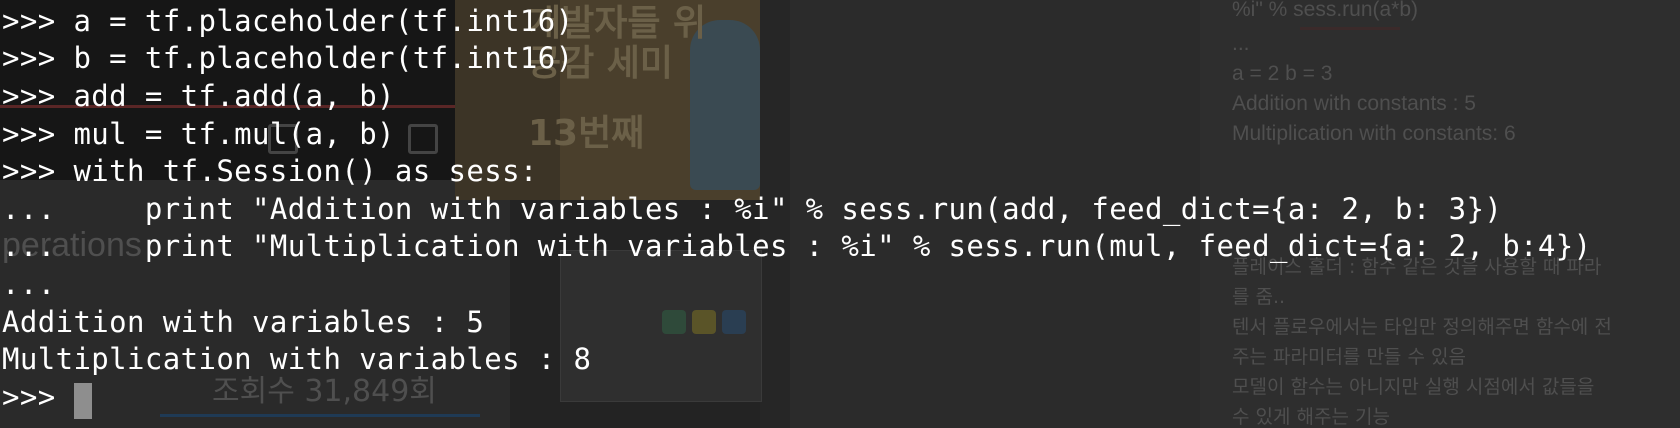 The width and height of the screenshot is (1680, 428). What do you see at coordinates (198, 96) in the screenshot?
I see `terminal-line: >>> add = tf.add(a, b)` at bounding box center [198, 96].